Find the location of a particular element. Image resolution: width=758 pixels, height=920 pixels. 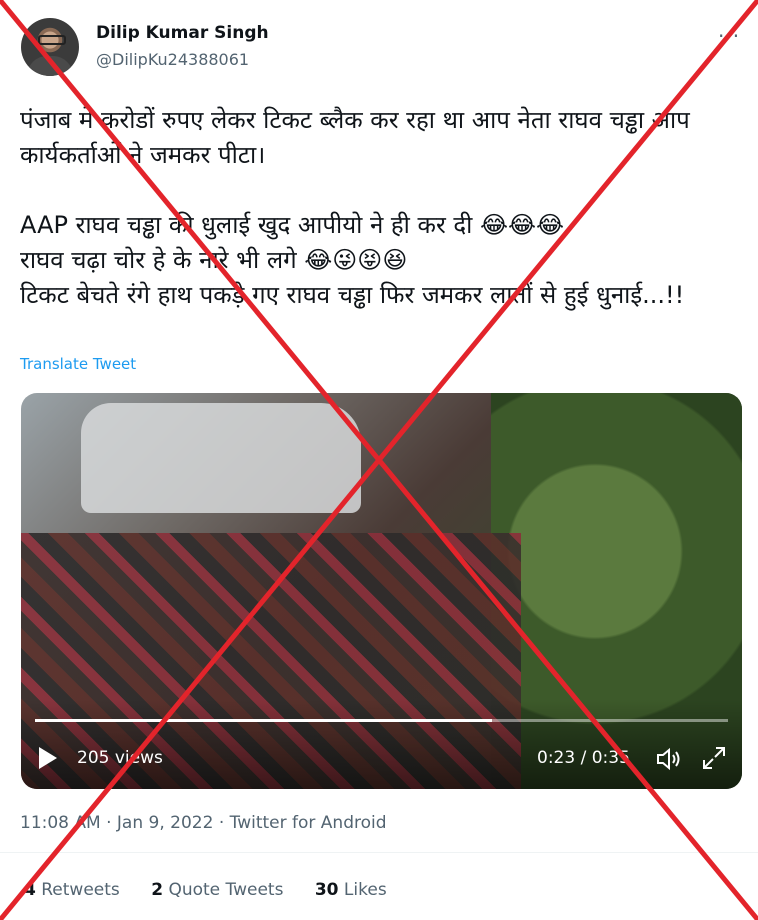

avatar-shirt is located at coordinates (50, 66).